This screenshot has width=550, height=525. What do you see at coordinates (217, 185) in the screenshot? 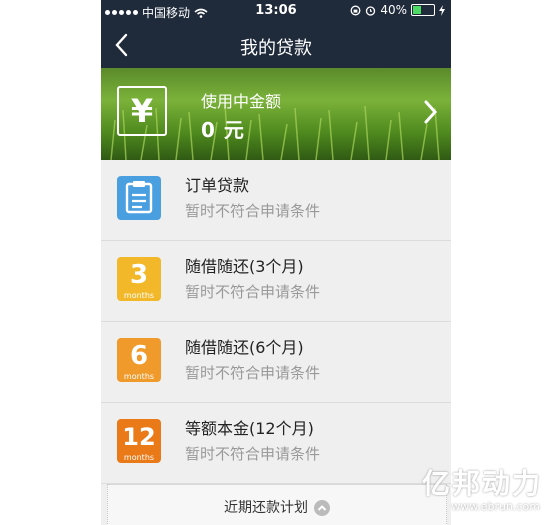
I see `loan-title: 订单贷款` at bounding box center [217, 185].